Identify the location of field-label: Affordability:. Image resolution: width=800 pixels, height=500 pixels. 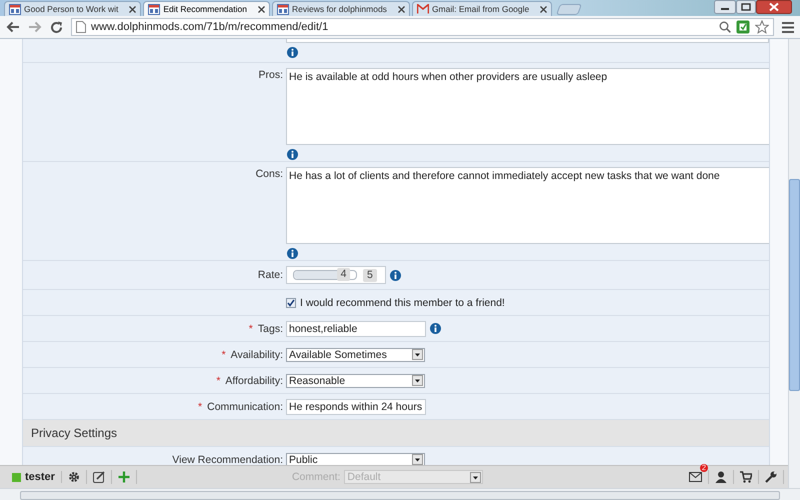
(254, 380).